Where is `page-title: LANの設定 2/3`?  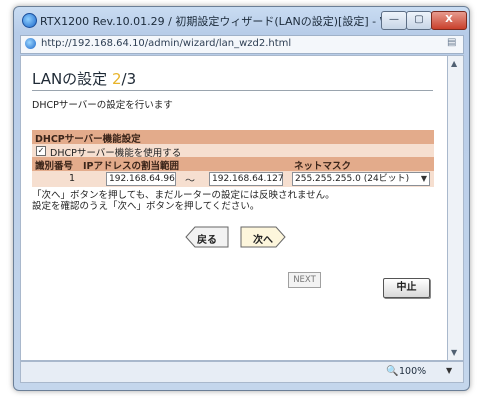
page-title: LANの設定 2/3 is located at coordinates (84, 79).